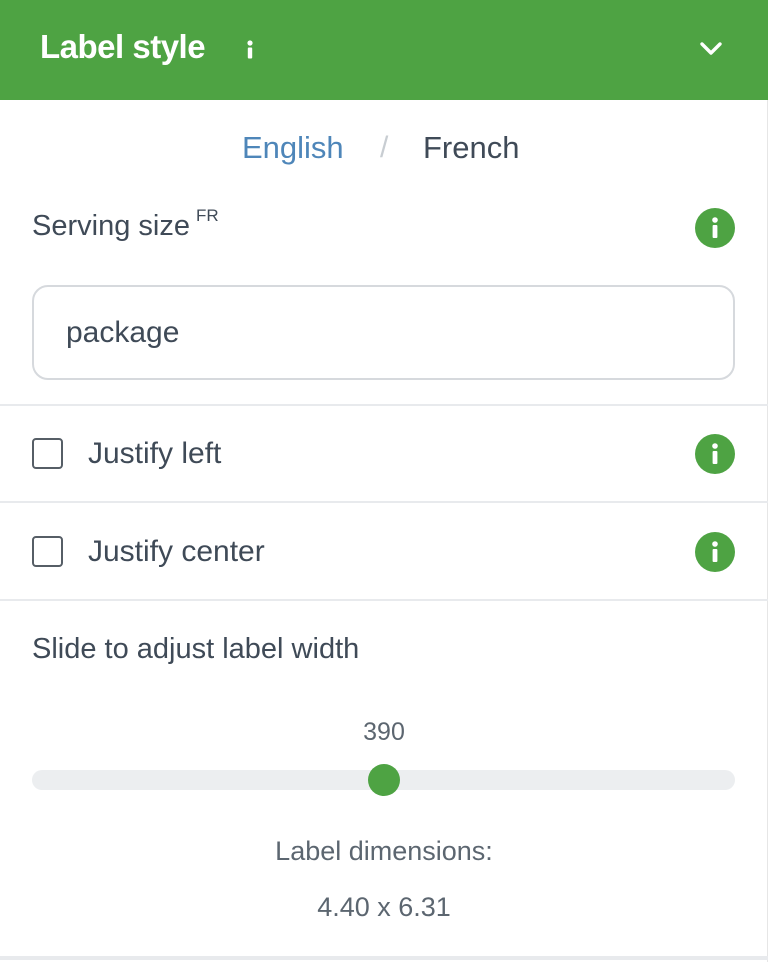 The image size is (772, 962). Describe the element at coordinates (383, 780) in the screenshot. I see `label-width-slider-thumb` at that location.